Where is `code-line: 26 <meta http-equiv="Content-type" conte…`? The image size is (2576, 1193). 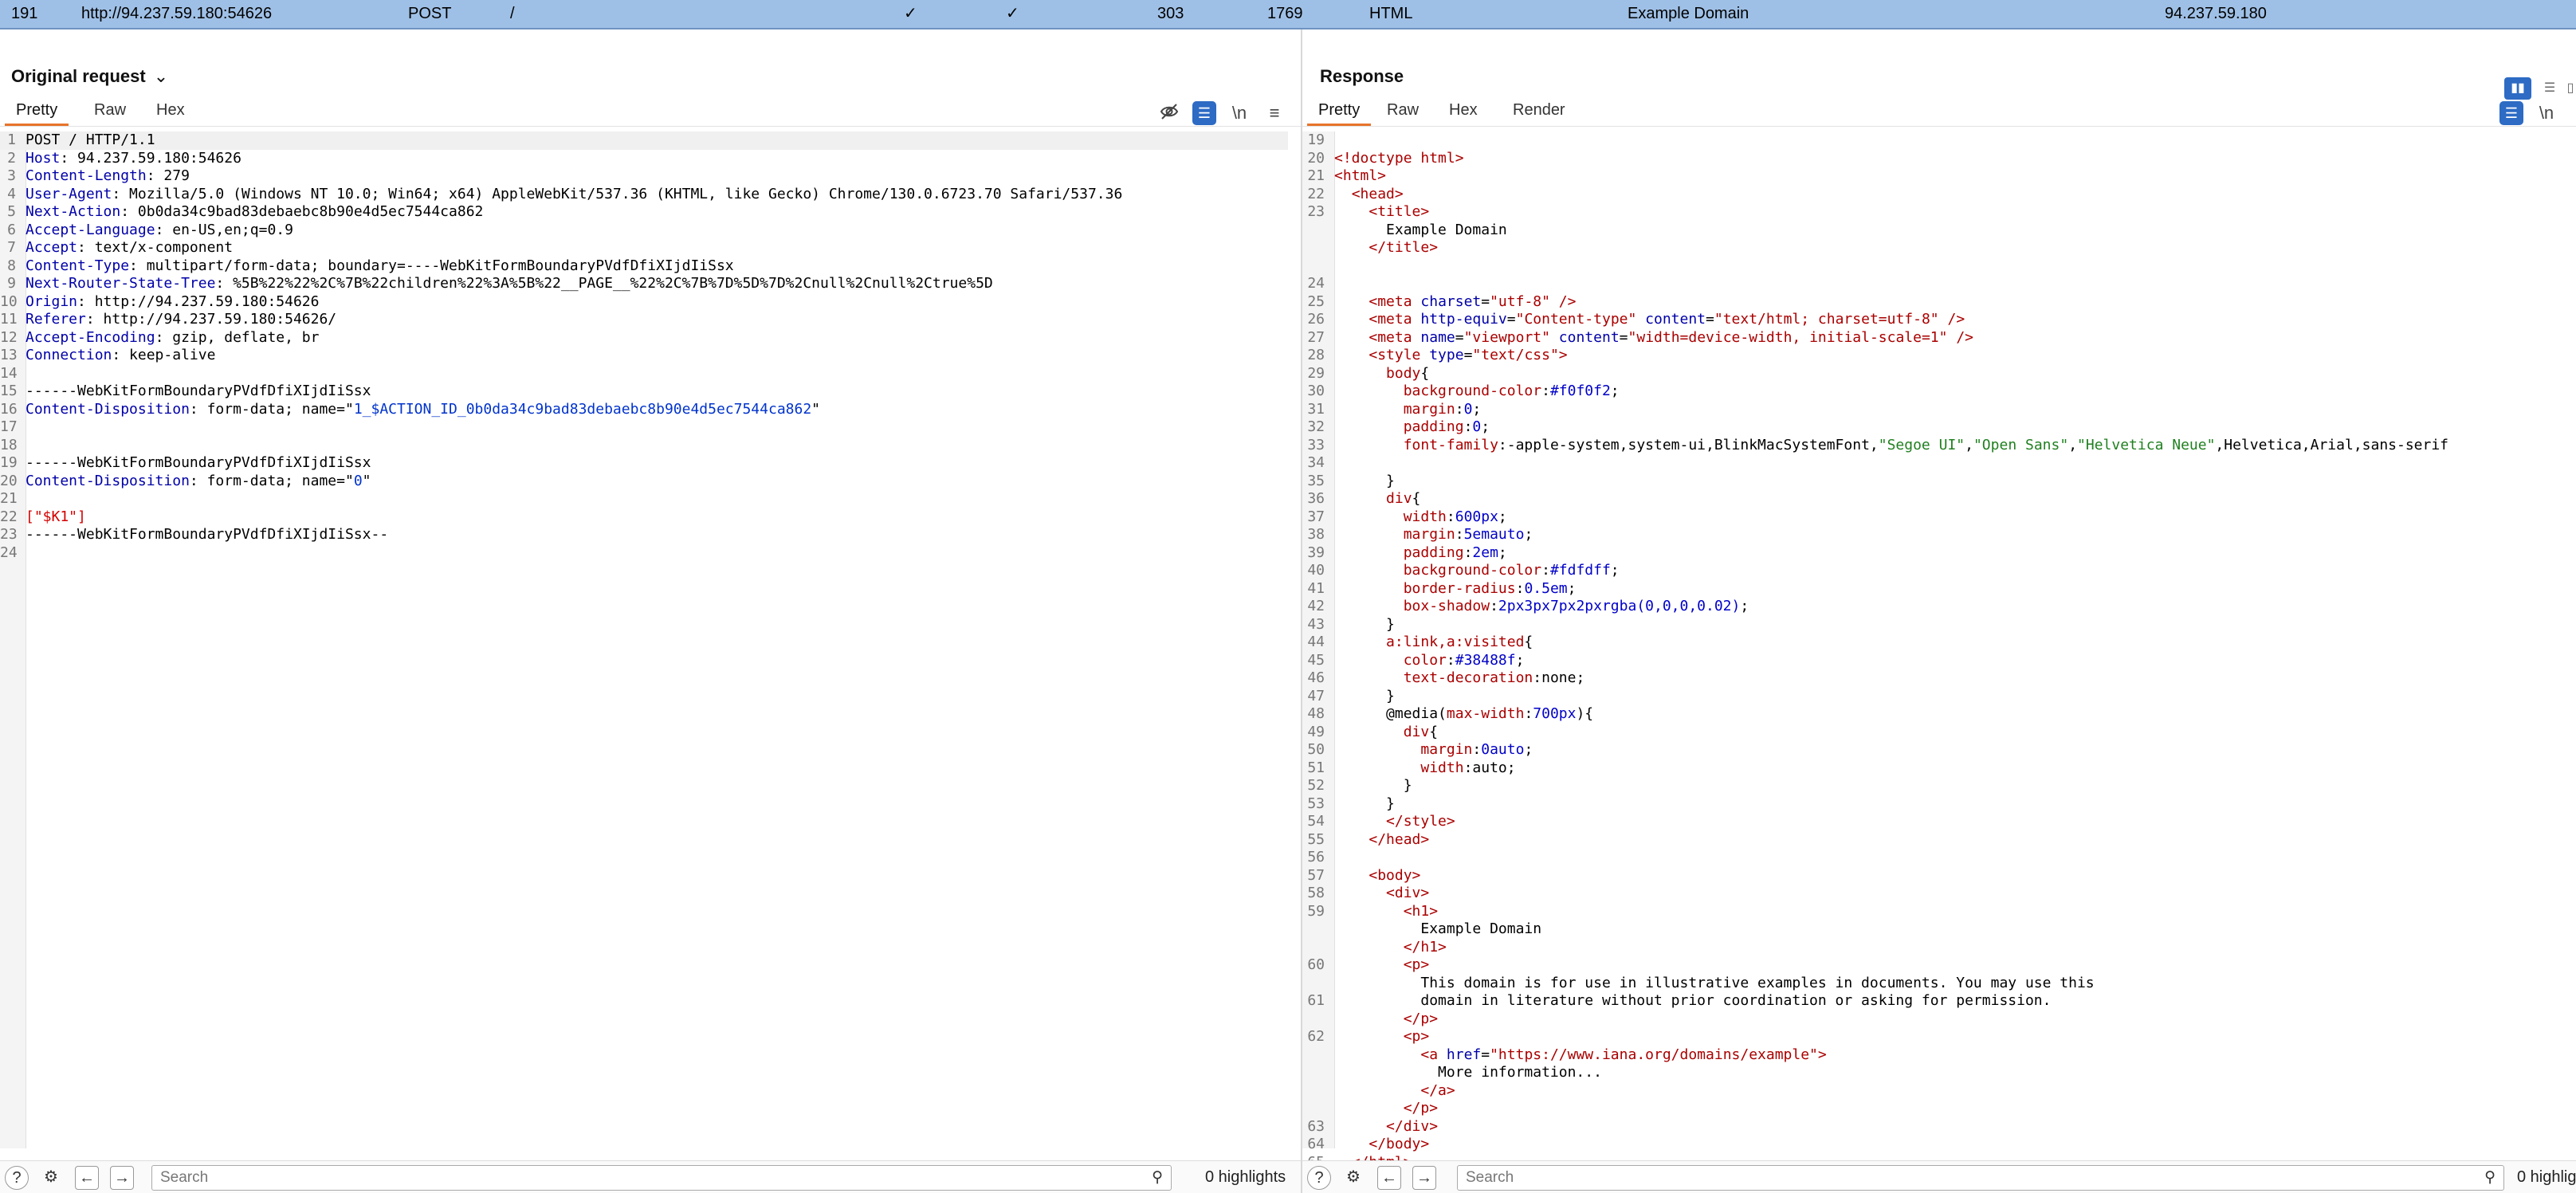 code-line: 26 <meta http-equiv="Content-type" conte… is located at coordinates (1633, 320).